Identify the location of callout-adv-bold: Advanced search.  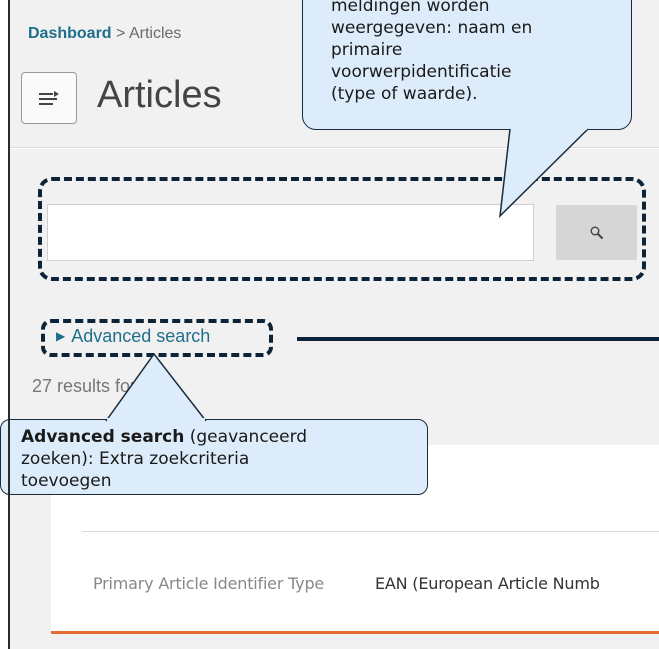
(103, 437).